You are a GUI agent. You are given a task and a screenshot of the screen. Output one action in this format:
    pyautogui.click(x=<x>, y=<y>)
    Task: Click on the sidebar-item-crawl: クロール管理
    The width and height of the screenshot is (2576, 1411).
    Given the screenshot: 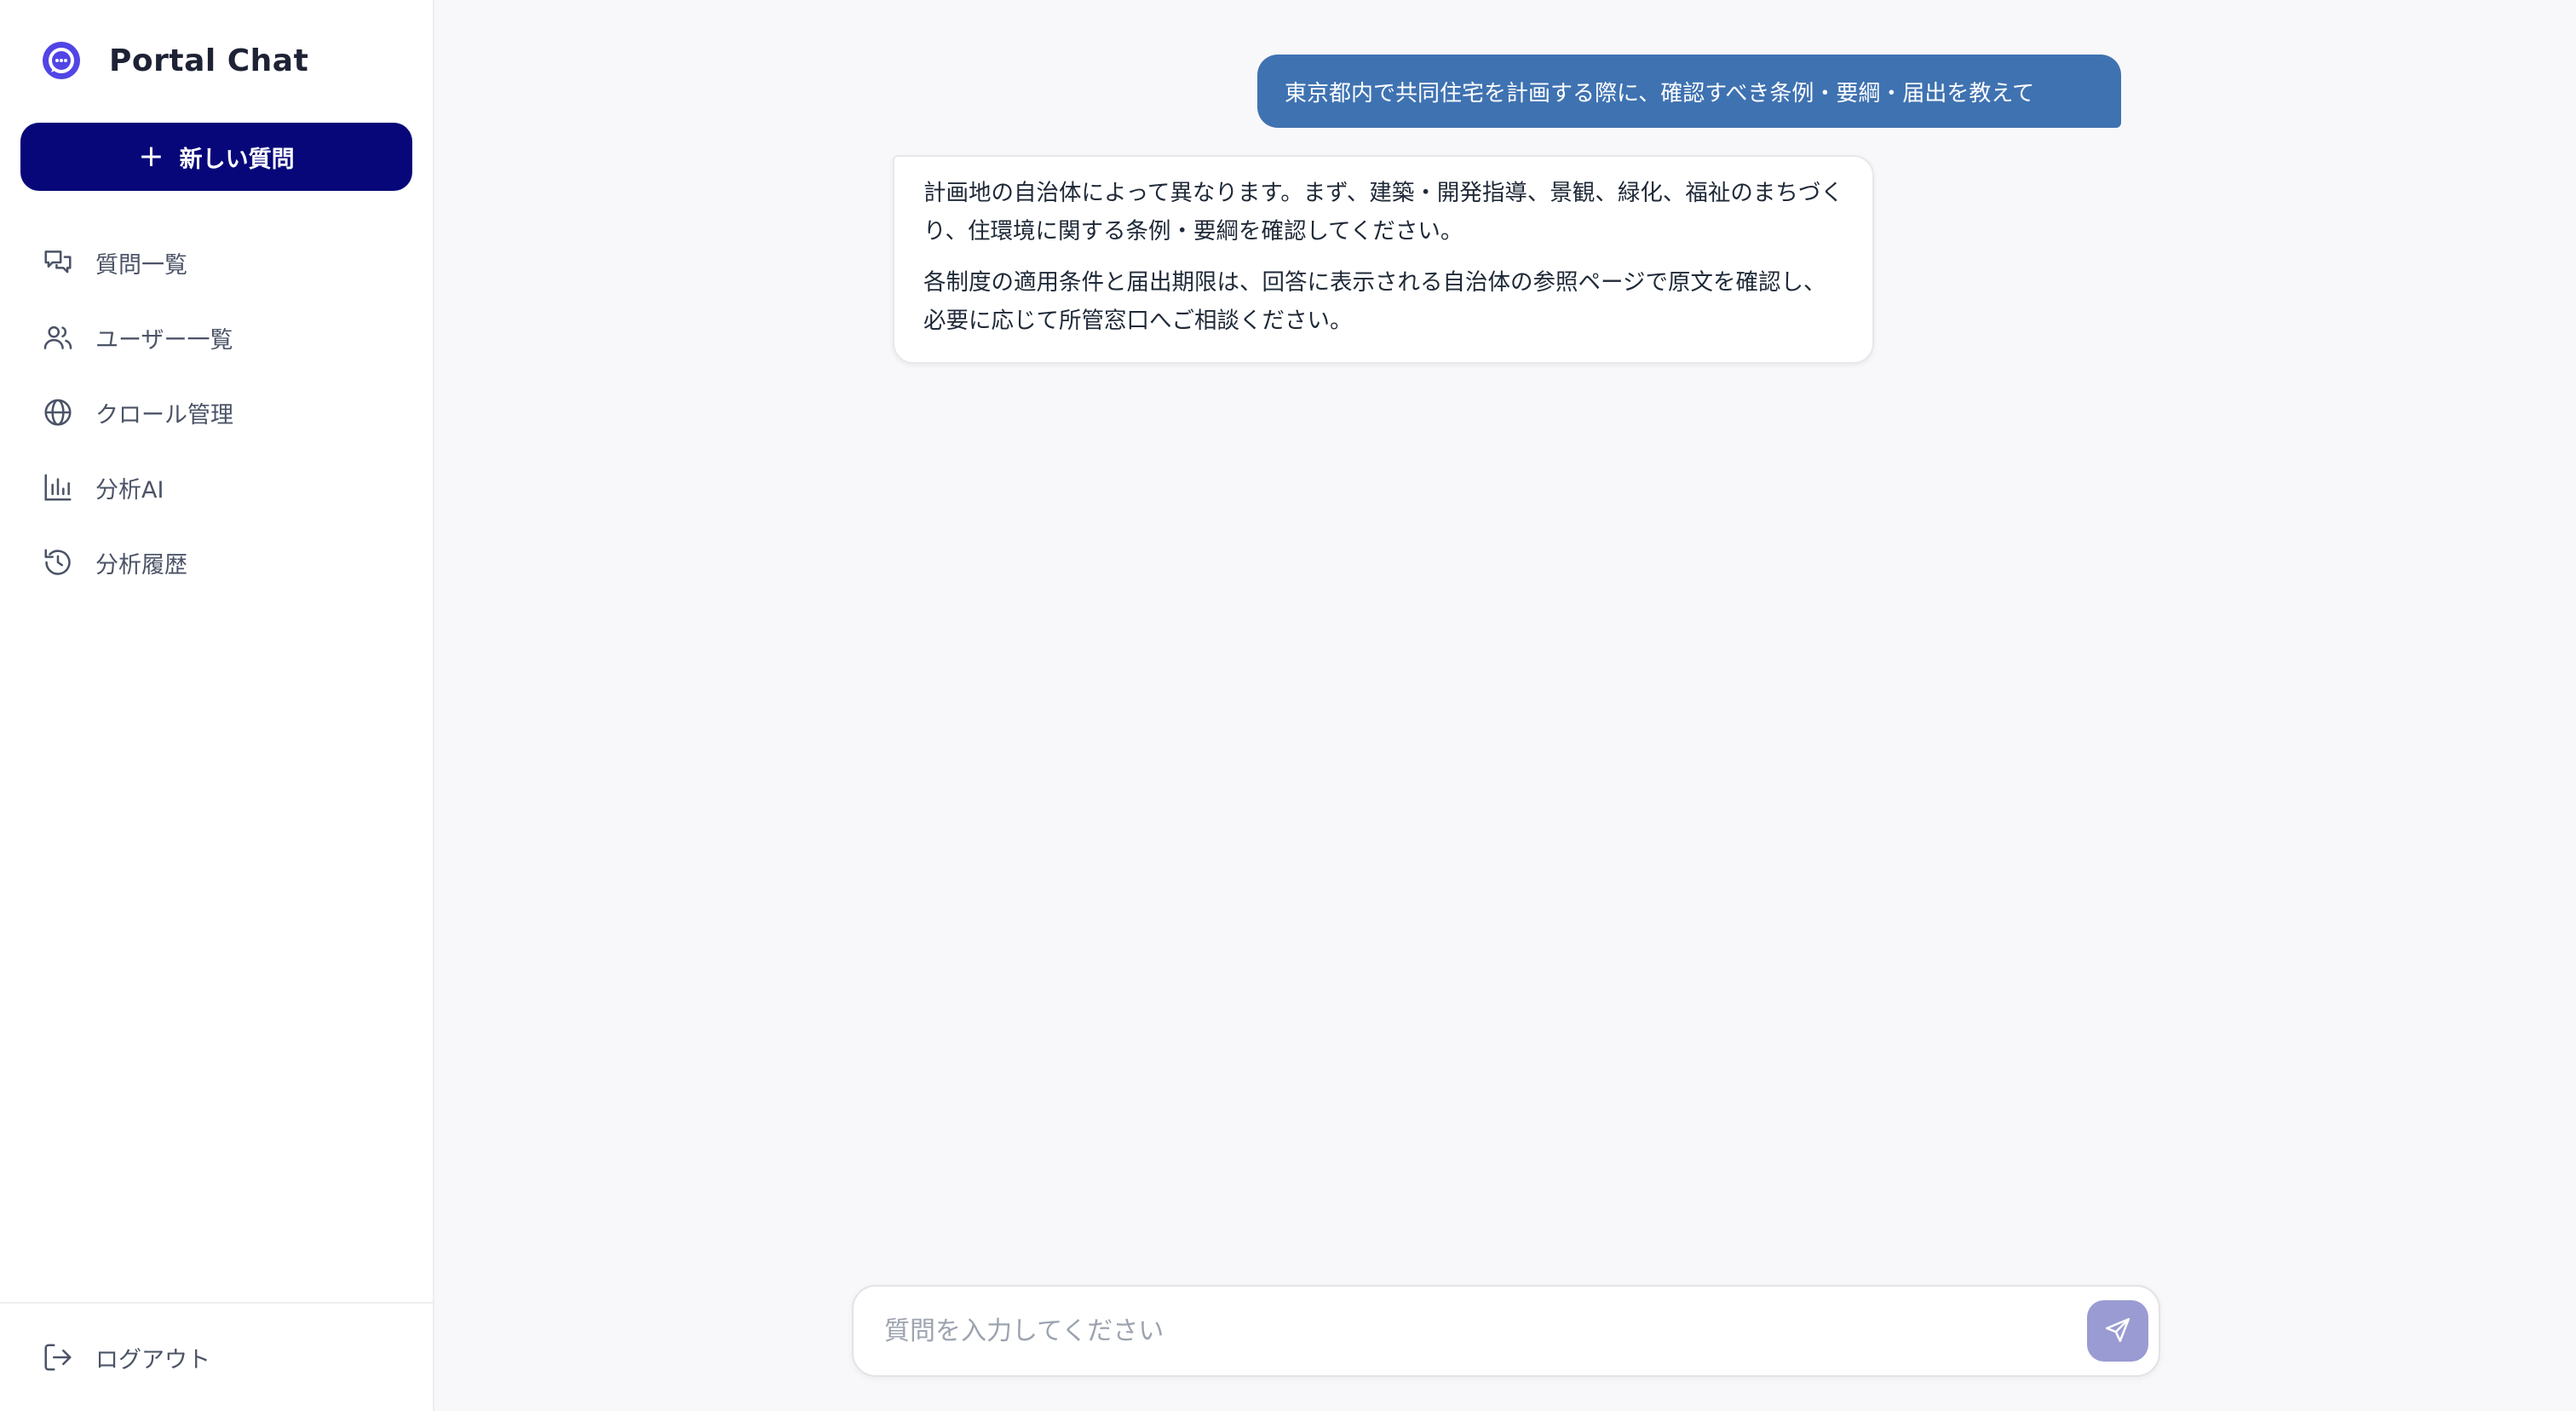 What is the action you would take?
    pyautogui.click(x=217, y=412)
    